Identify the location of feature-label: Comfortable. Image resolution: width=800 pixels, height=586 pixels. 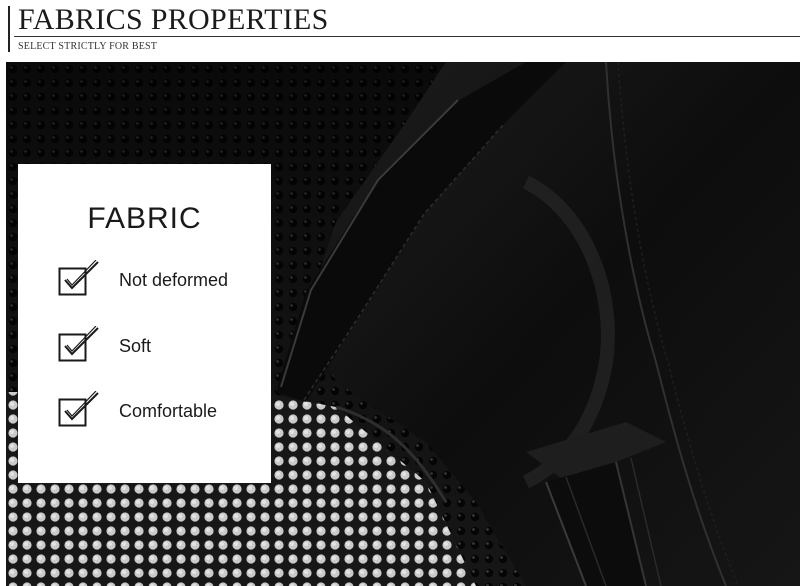
(168, 411).